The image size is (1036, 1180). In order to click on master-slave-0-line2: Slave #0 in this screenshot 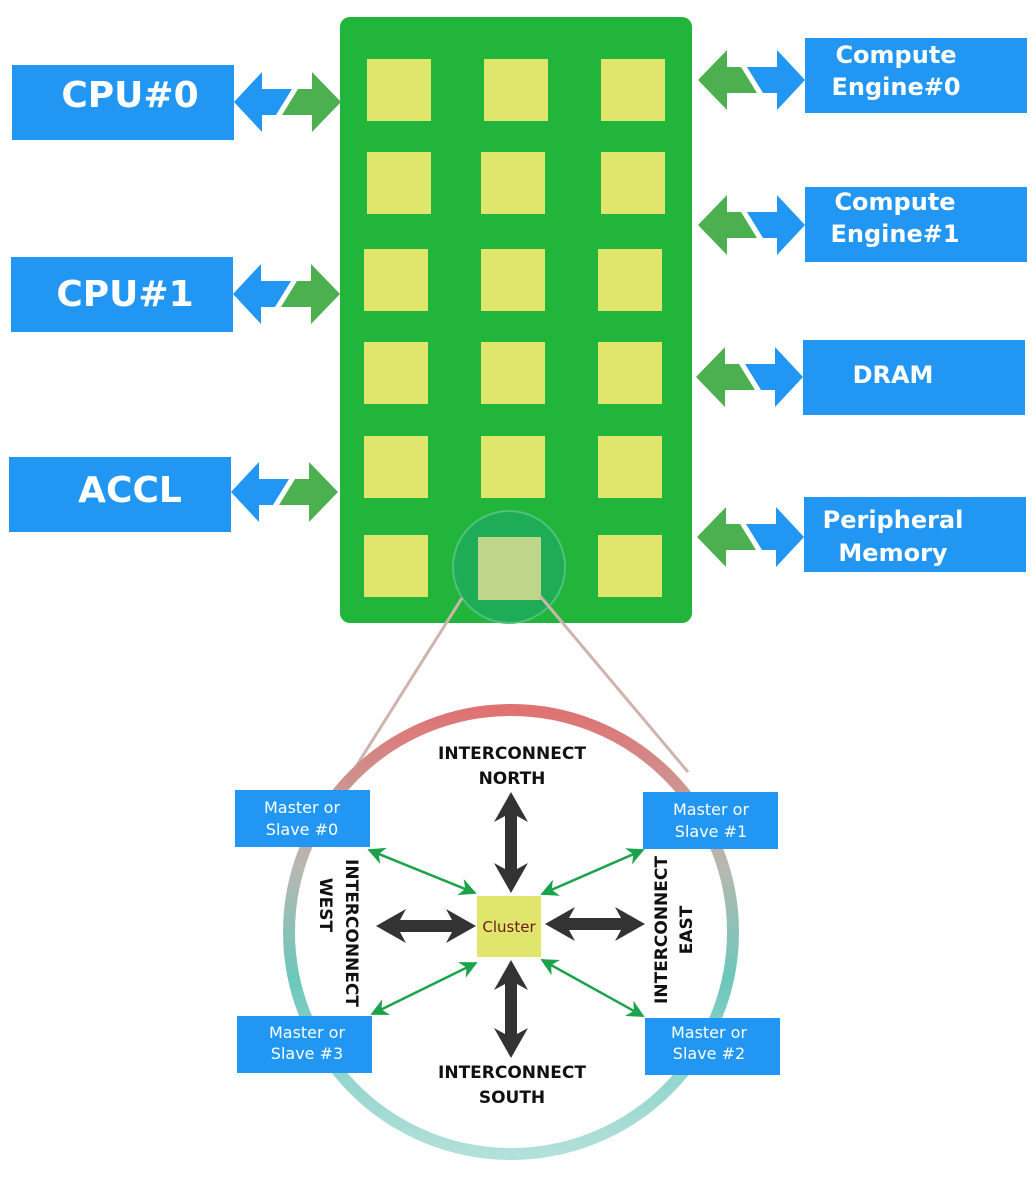, I will do `click(302, 829)`.